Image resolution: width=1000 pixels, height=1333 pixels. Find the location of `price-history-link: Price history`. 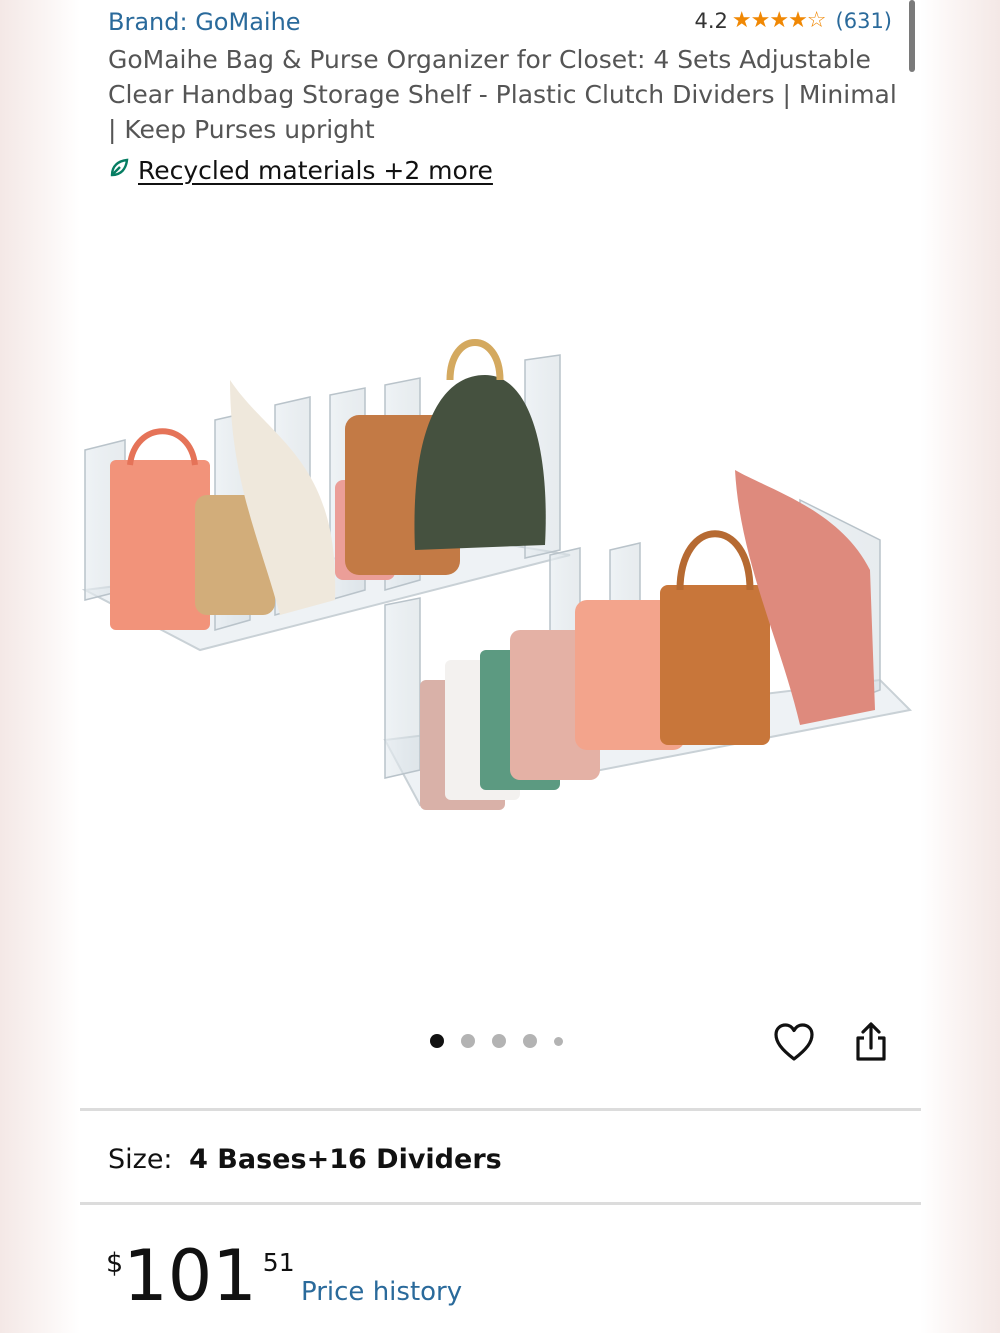

price-history-link: Price history is located at coordinates (381, 1292).